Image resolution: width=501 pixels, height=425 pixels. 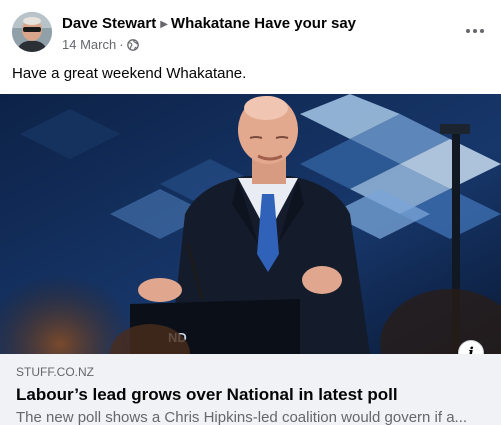 I want to click on group-name: Whakatane Have your say, so click(x=263, y=23).